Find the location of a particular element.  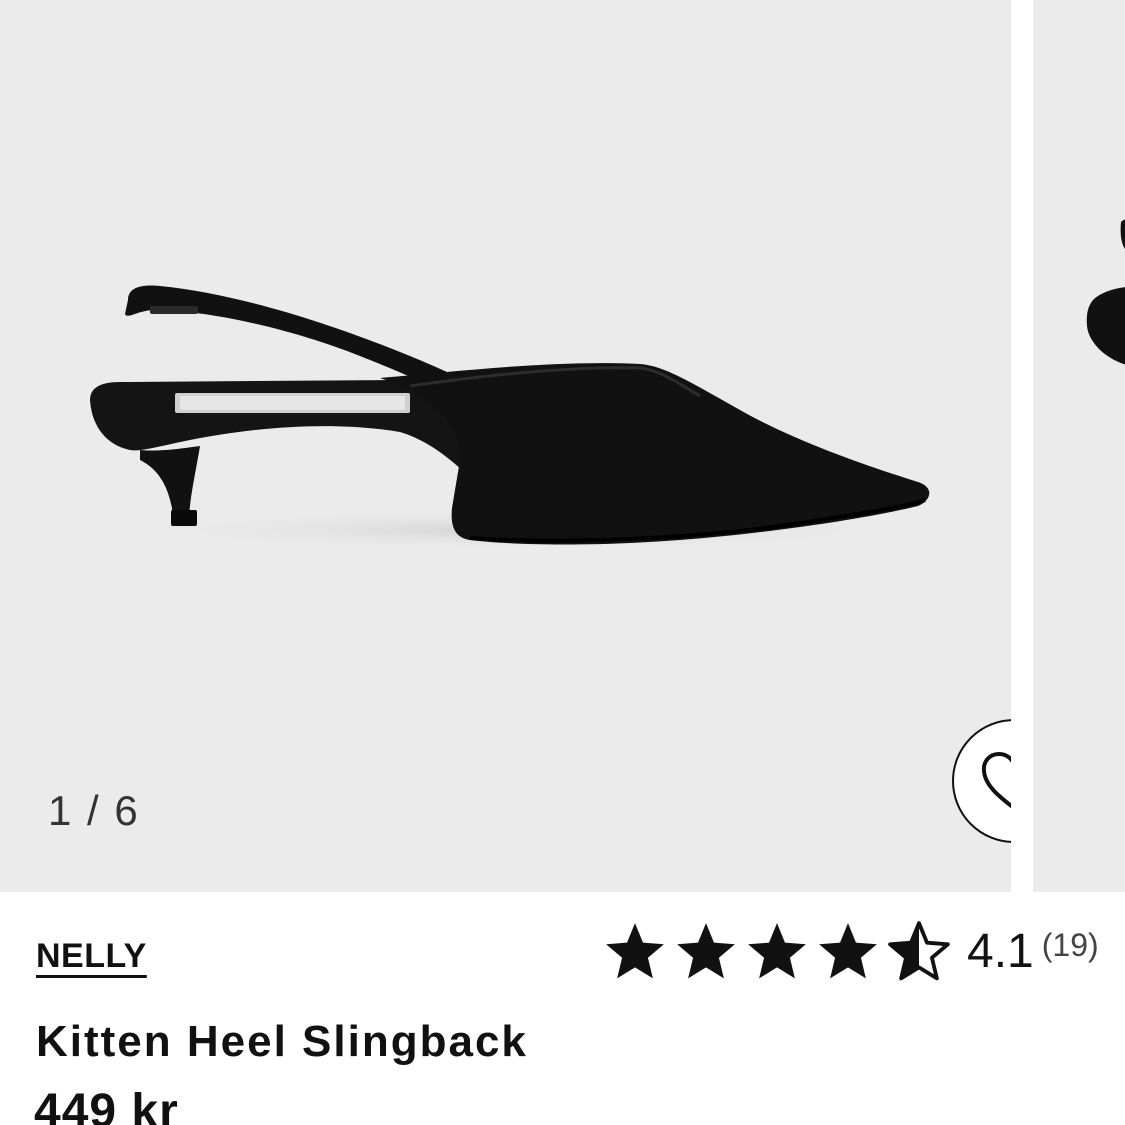

gallery-slide-next is located at coordinates (1079, 446).